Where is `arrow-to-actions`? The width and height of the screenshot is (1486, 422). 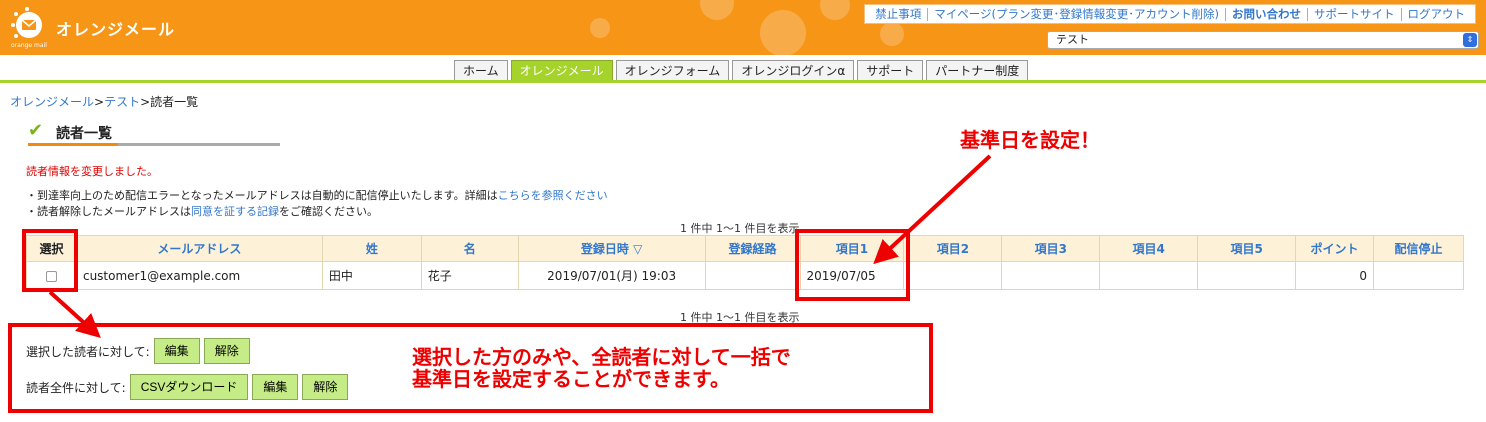
arrow-to-actions is located at coordinates (74, 314).